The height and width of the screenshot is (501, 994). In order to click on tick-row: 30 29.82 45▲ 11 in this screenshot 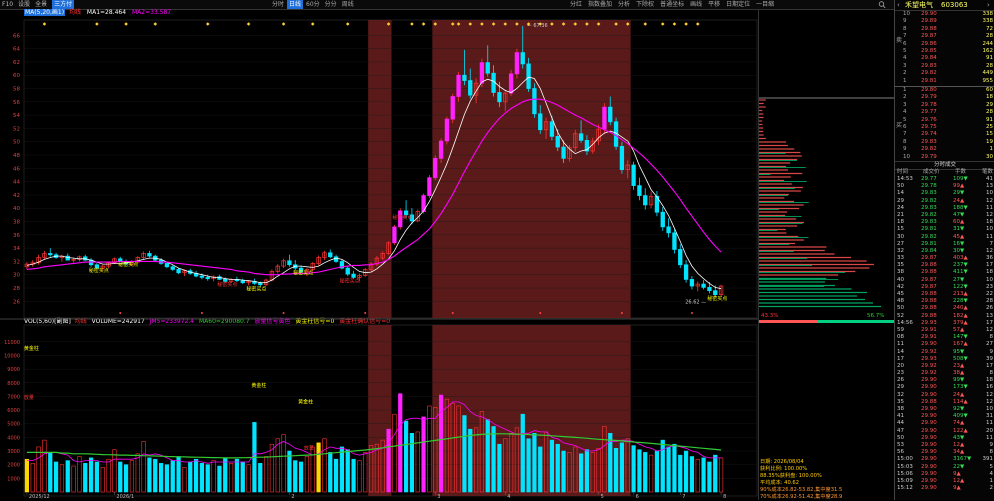, I will do `click(945, 237)`.